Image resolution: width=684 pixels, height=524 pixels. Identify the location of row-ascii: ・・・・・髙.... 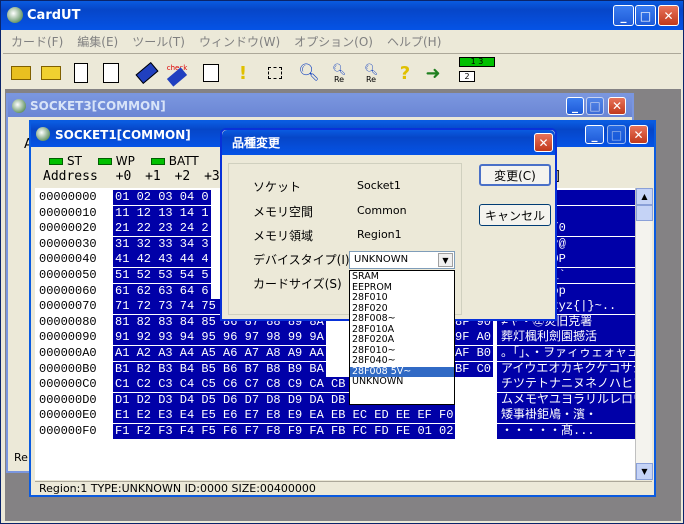
(566, 431).